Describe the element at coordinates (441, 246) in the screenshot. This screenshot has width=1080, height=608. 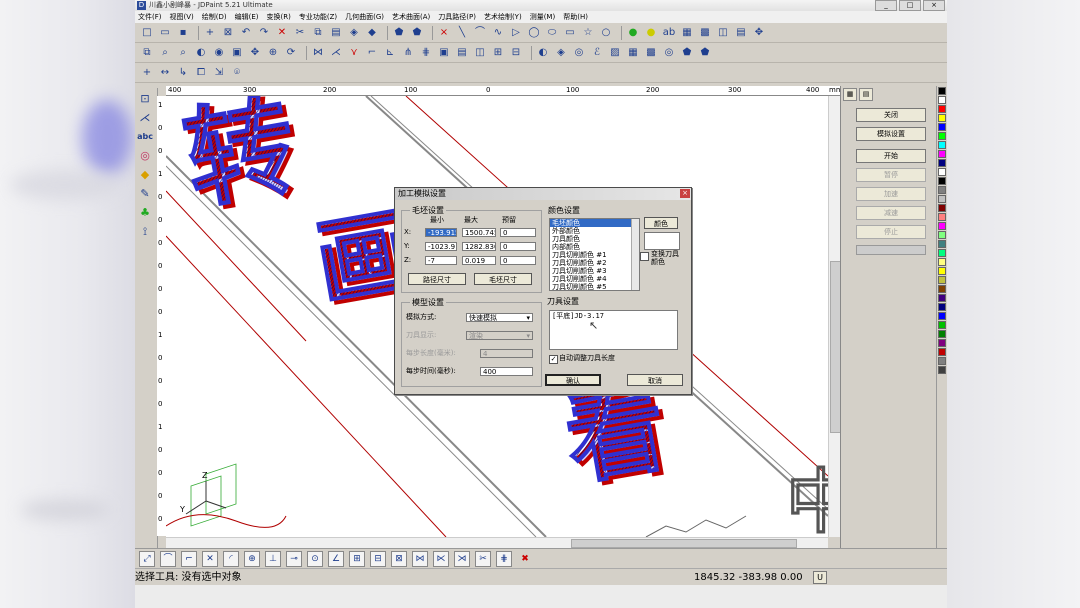
I see `y-min-field: -1023.9` at that location.